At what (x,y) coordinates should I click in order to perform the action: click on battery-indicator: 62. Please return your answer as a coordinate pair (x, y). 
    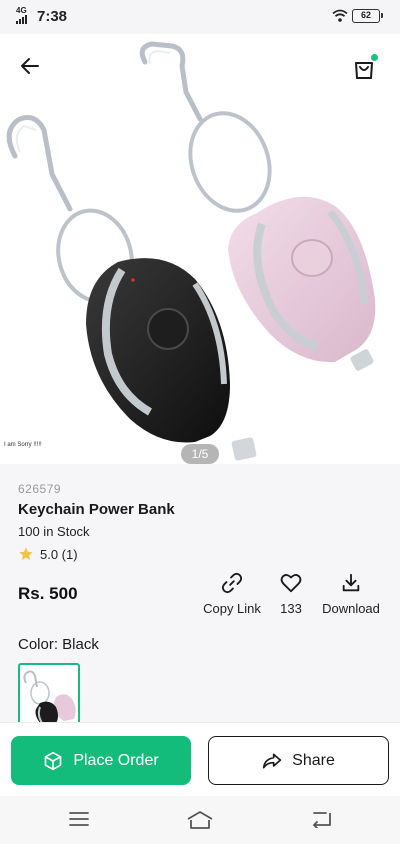
    Looking at the image, I should click on (367, 16).